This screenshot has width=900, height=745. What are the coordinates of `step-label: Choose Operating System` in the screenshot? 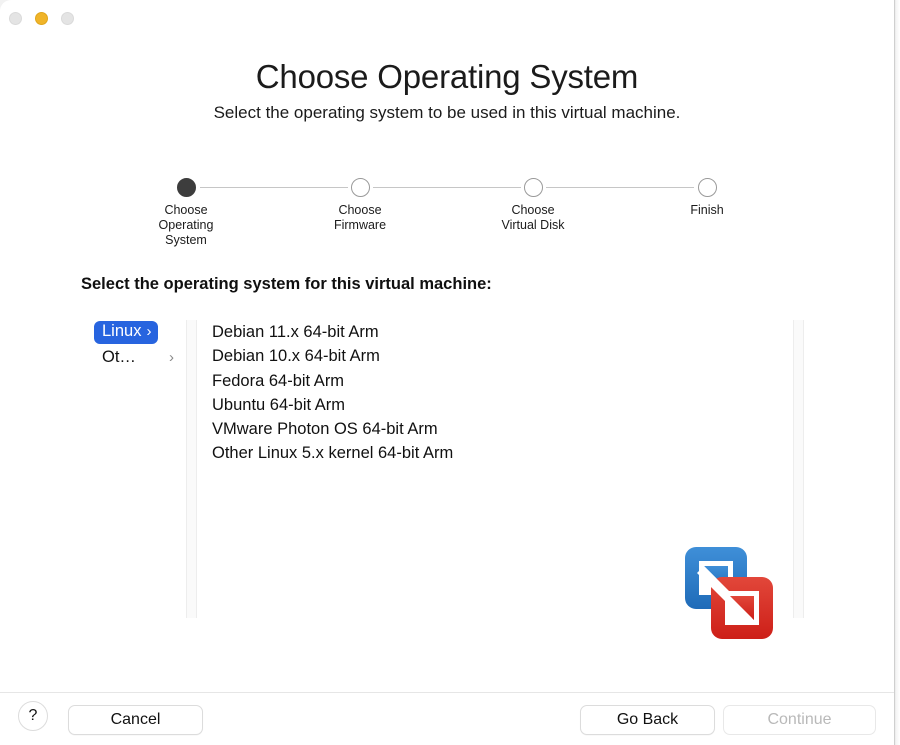 It's located at (186, 225).